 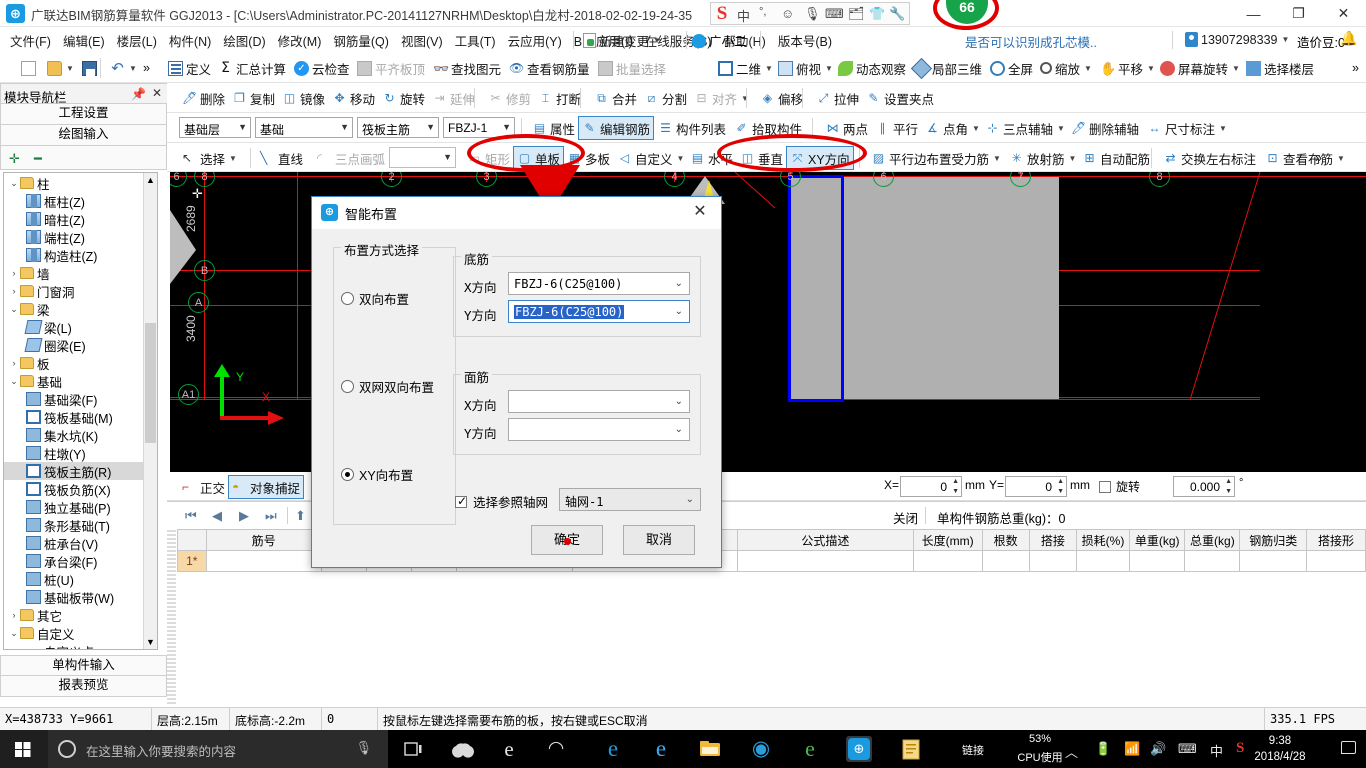 I want to click on toolbar-button-汇总计算: Σ 汇总计算, so click(x=252, y=68).